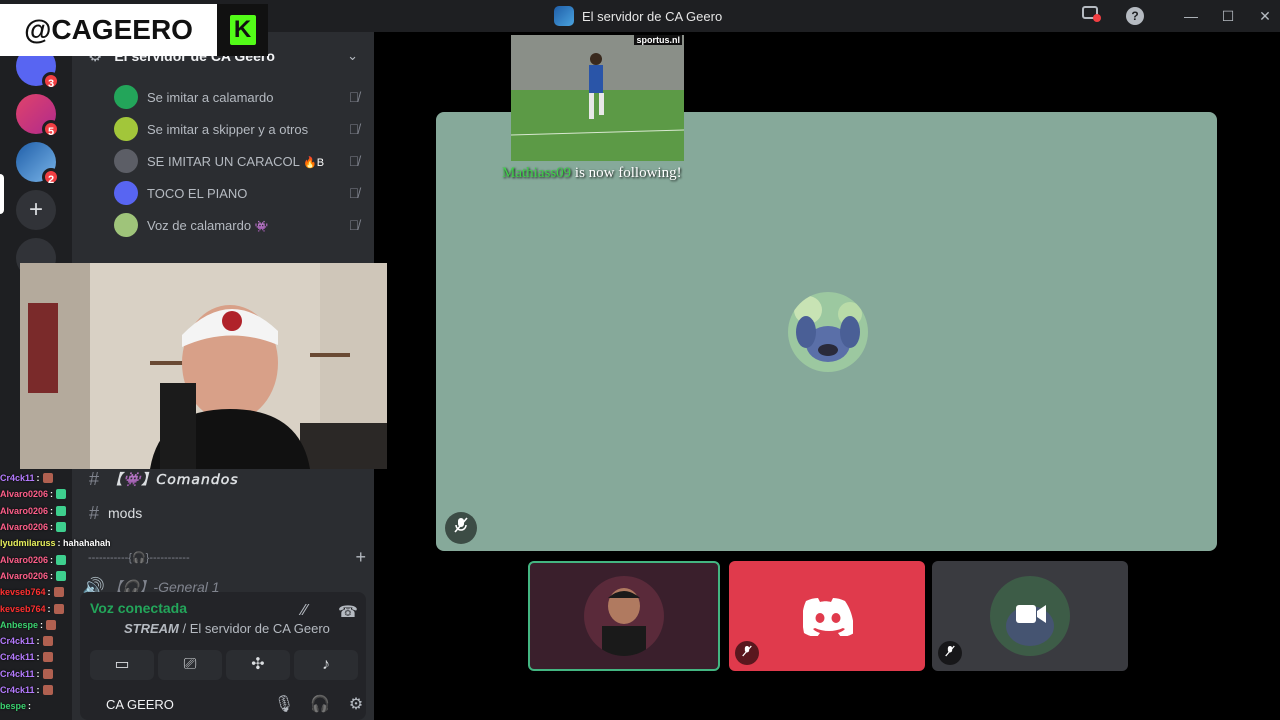 This screenshot has width=1280, height=720. What do you see at coordinates (564, 16) in the screenshot?
I see `server-icon` at bounding box center [564, 16].